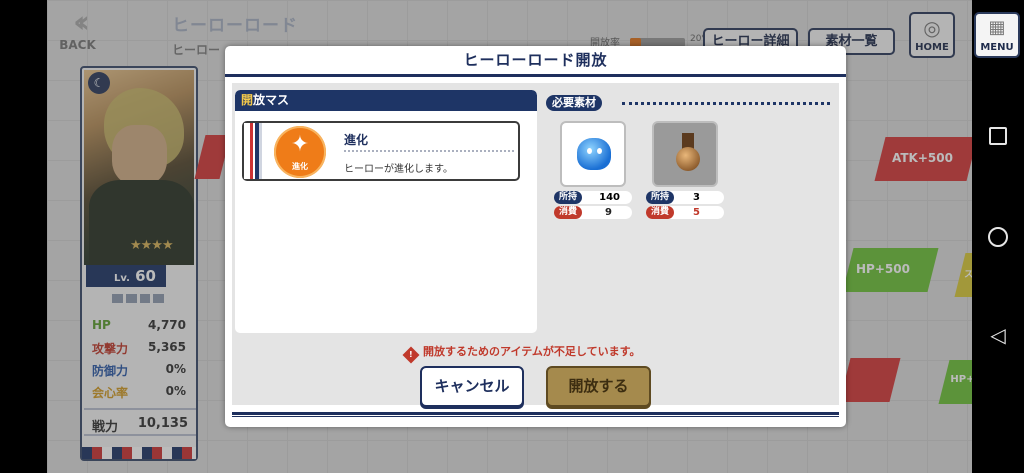 The image size is (1024, 473). What do you see at coordinates (535, 414) in the screenshot?
I see `dialog-bottom-rule` at bounding box center [535, 414].